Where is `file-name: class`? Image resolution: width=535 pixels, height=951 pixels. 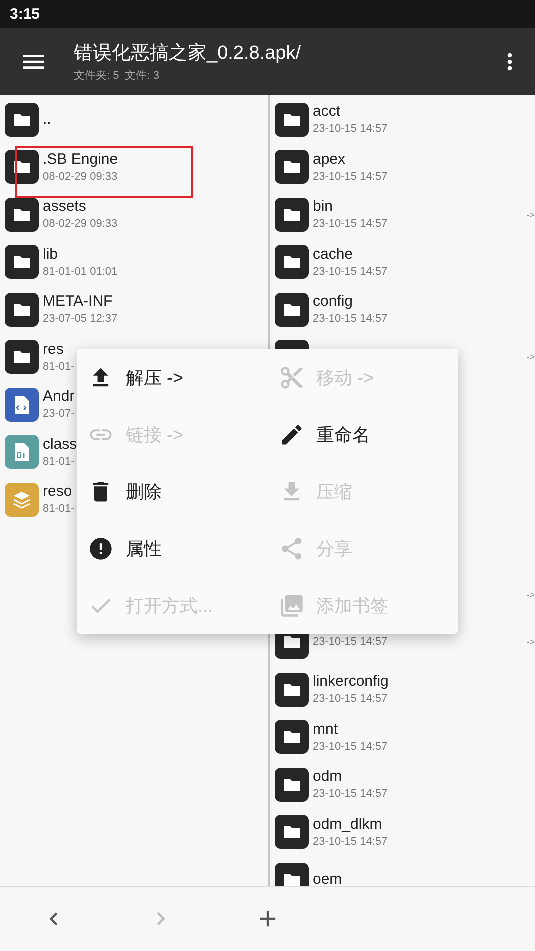 file-name: class is located at coordinates (60, 444).